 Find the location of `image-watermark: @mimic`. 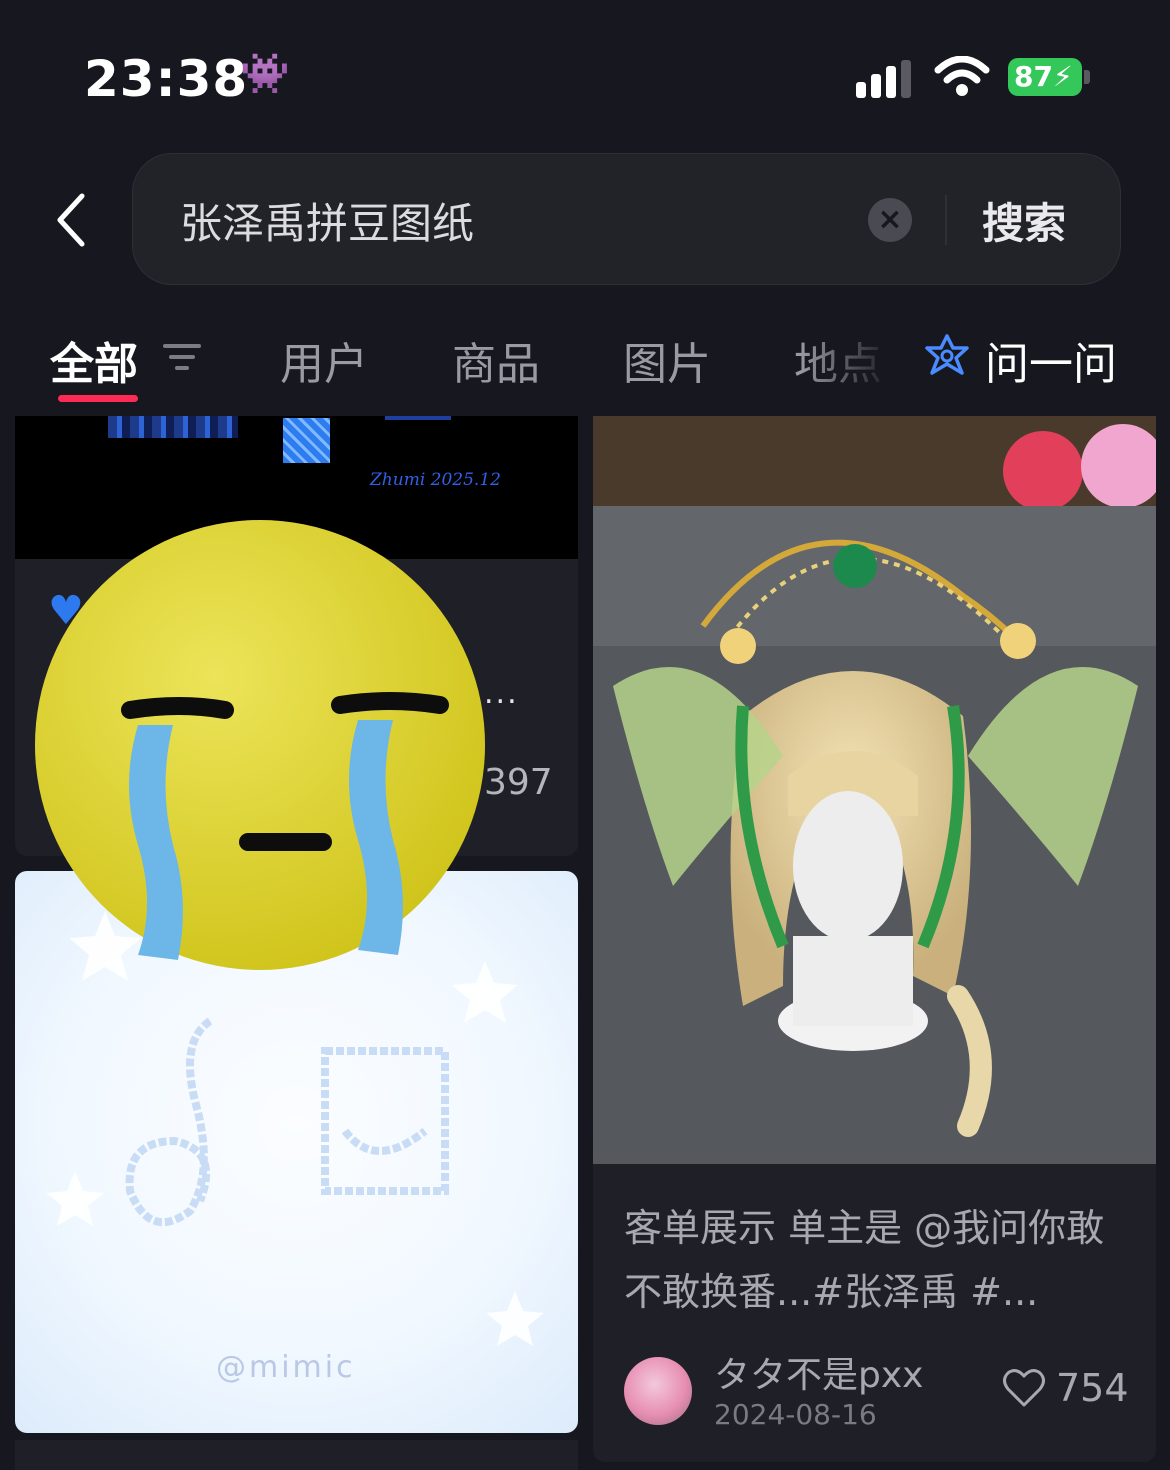

image-watermark: @mimic is located at coordinates (286, 1367).